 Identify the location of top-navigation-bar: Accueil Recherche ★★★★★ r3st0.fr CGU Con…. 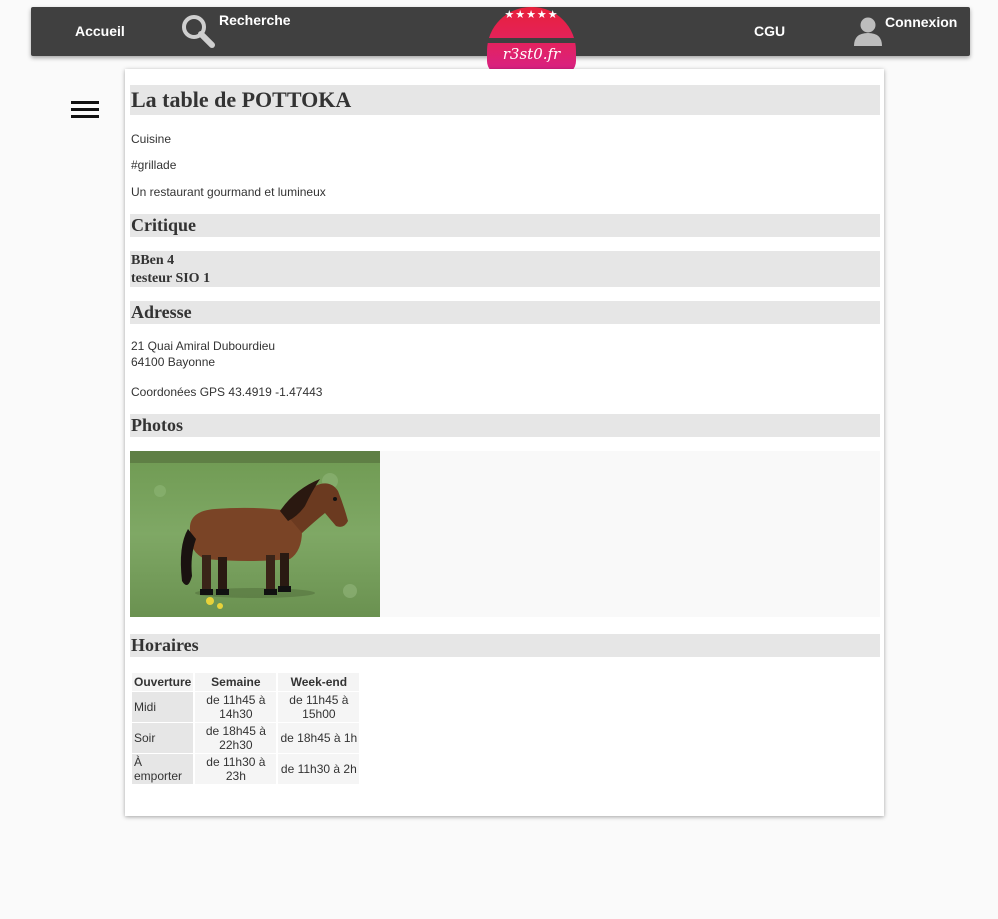
(500, 41).